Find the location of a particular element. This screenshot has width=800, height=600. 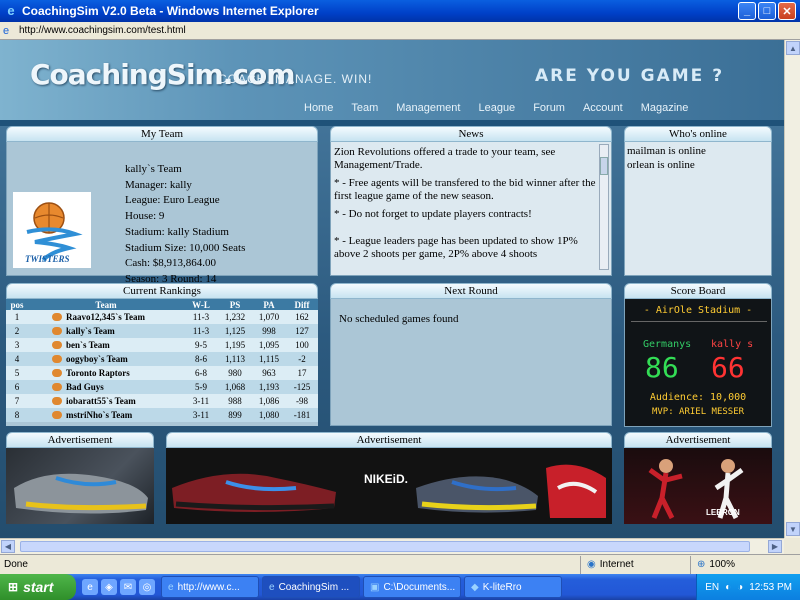

team-link: Raavo12,345`s Team is located at coordinates (105, 317).